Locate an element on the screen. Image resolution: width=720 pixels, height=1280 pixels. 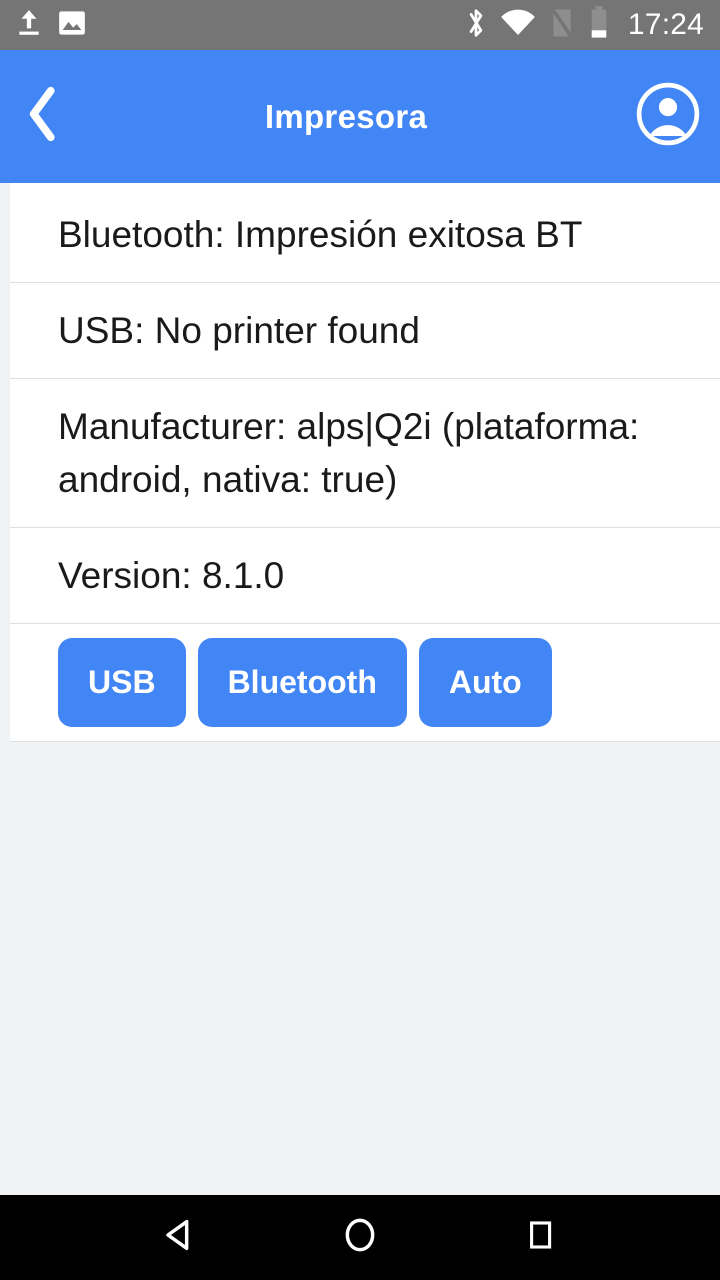
nav-recents-button is located at coordinates (540, 1237).